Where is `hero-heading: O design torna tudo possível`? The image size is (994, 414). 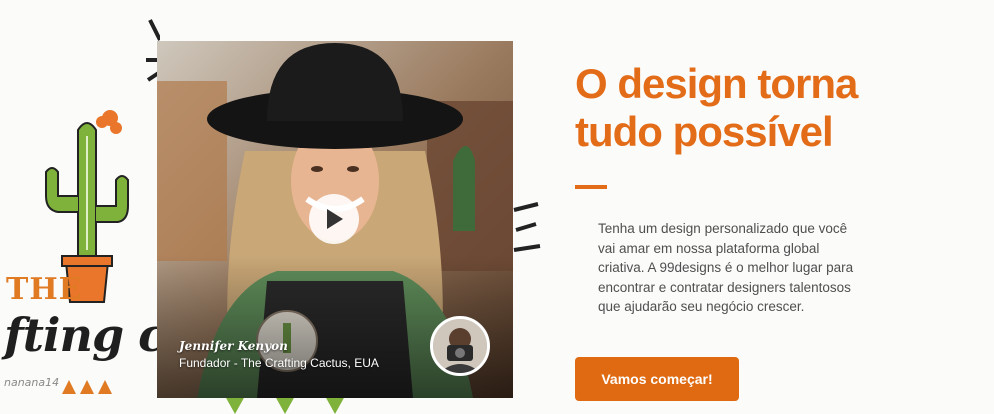 hero-heading: O design torna tudo possível is located at coordinates (740, 108).